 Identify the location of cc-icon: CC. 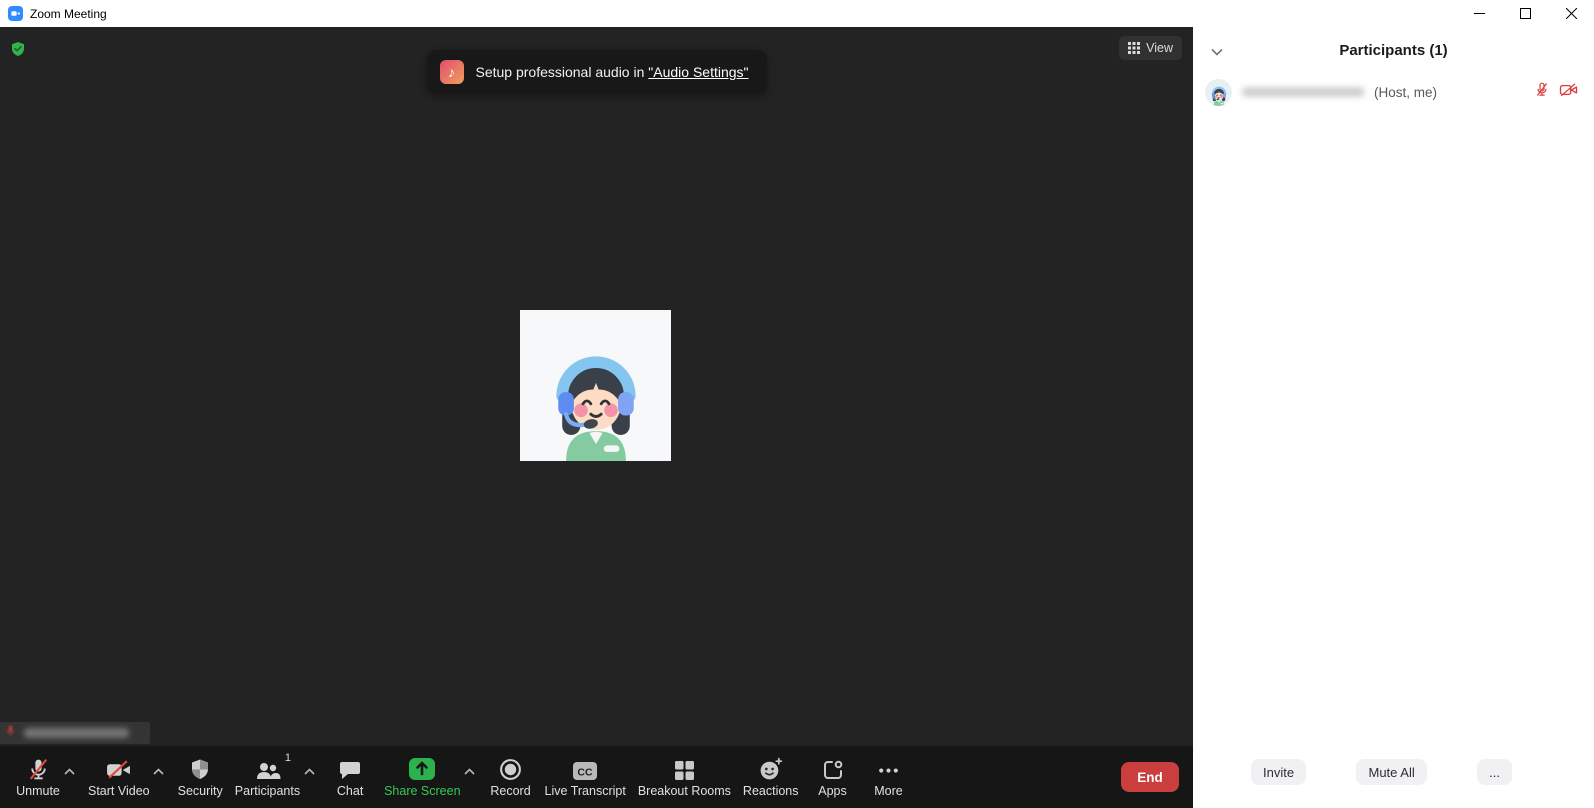
(585, 769).